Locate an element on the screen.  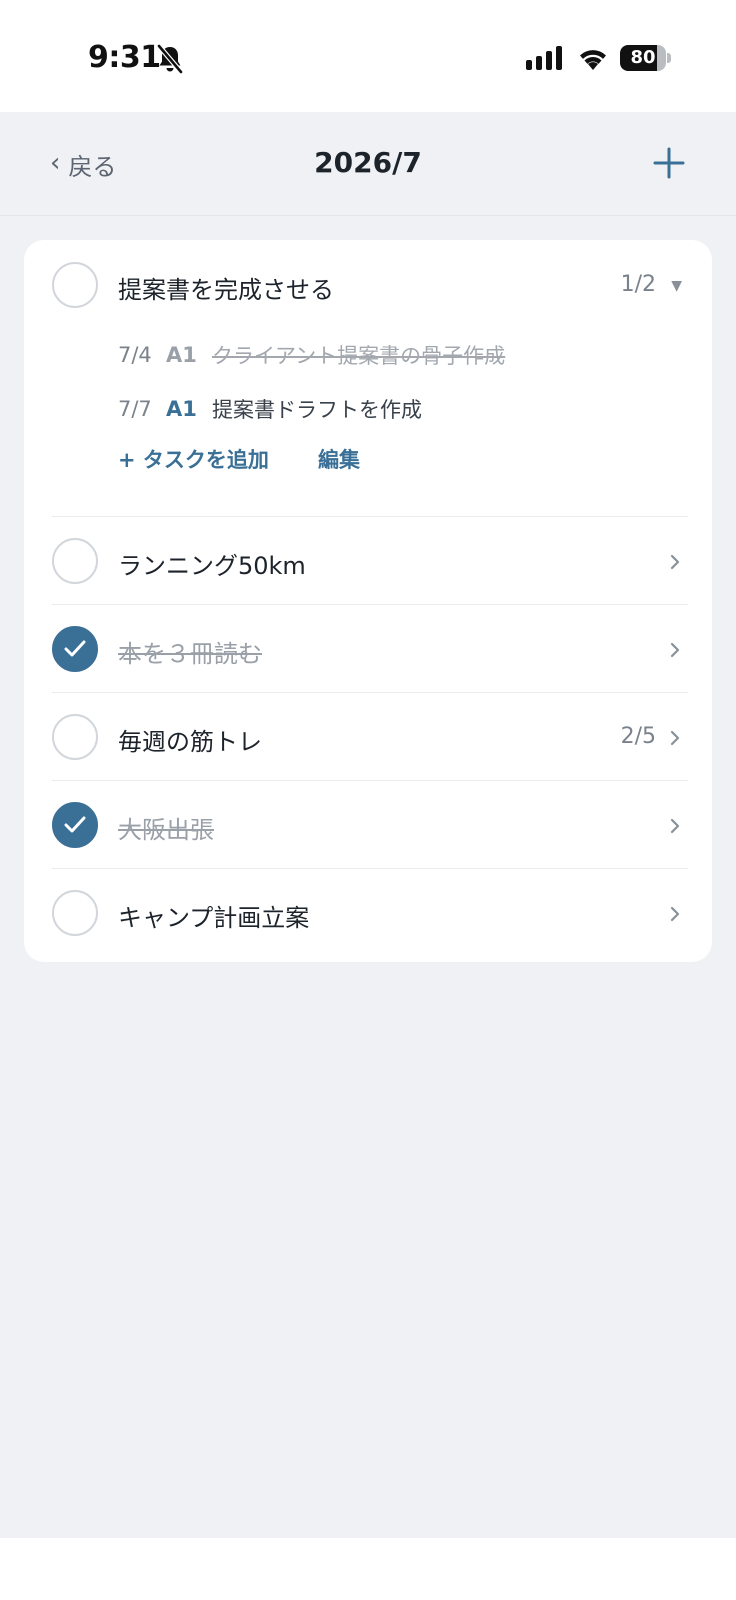
goal-progress-count: 1/2 is located at coordinates (638, 284).